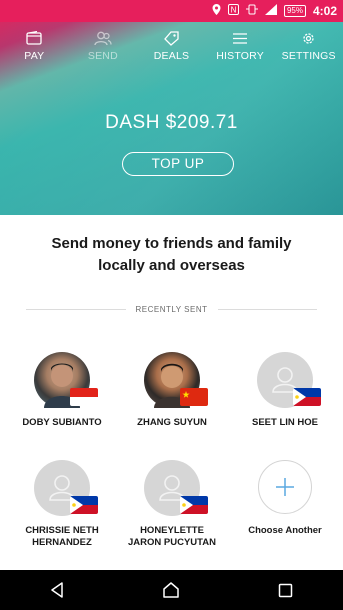 The width and height of the screenshot is (343, 610). Describe the element at coordinates (294, 11) in the screenshot. I see `battery-icon: 95%` at that location.